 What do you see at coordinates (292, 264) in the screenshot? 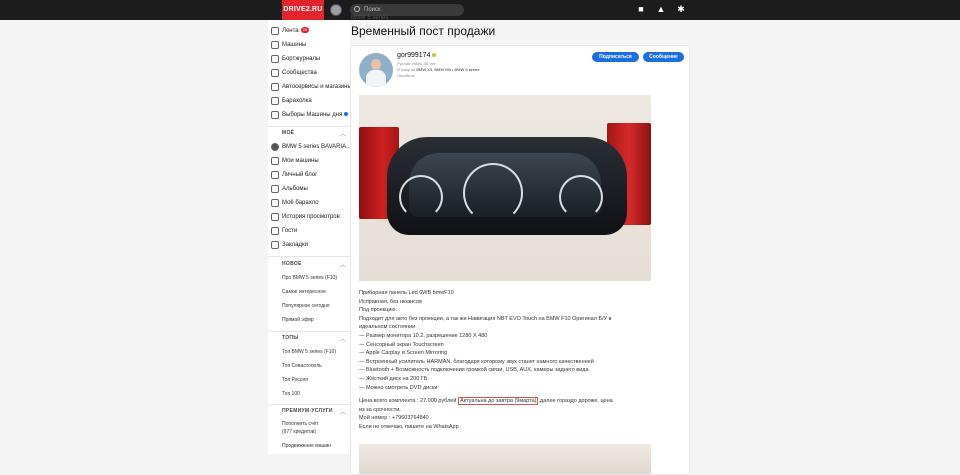
I see `section-title-new: НОВОЕ` at bounding box center [292, 264].